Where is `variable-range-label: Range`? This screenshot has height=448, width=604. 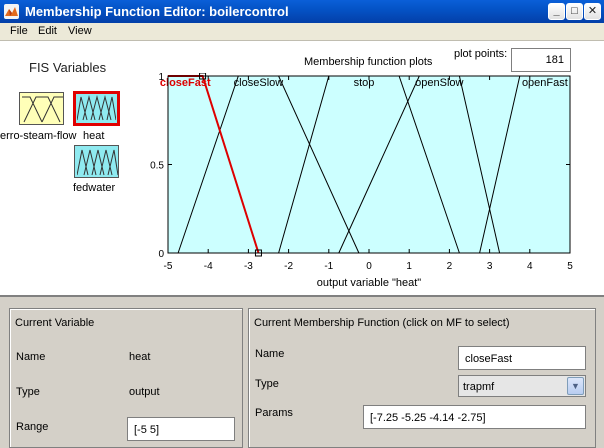
variable-range-label: Range is located at coordinates (32, 427).